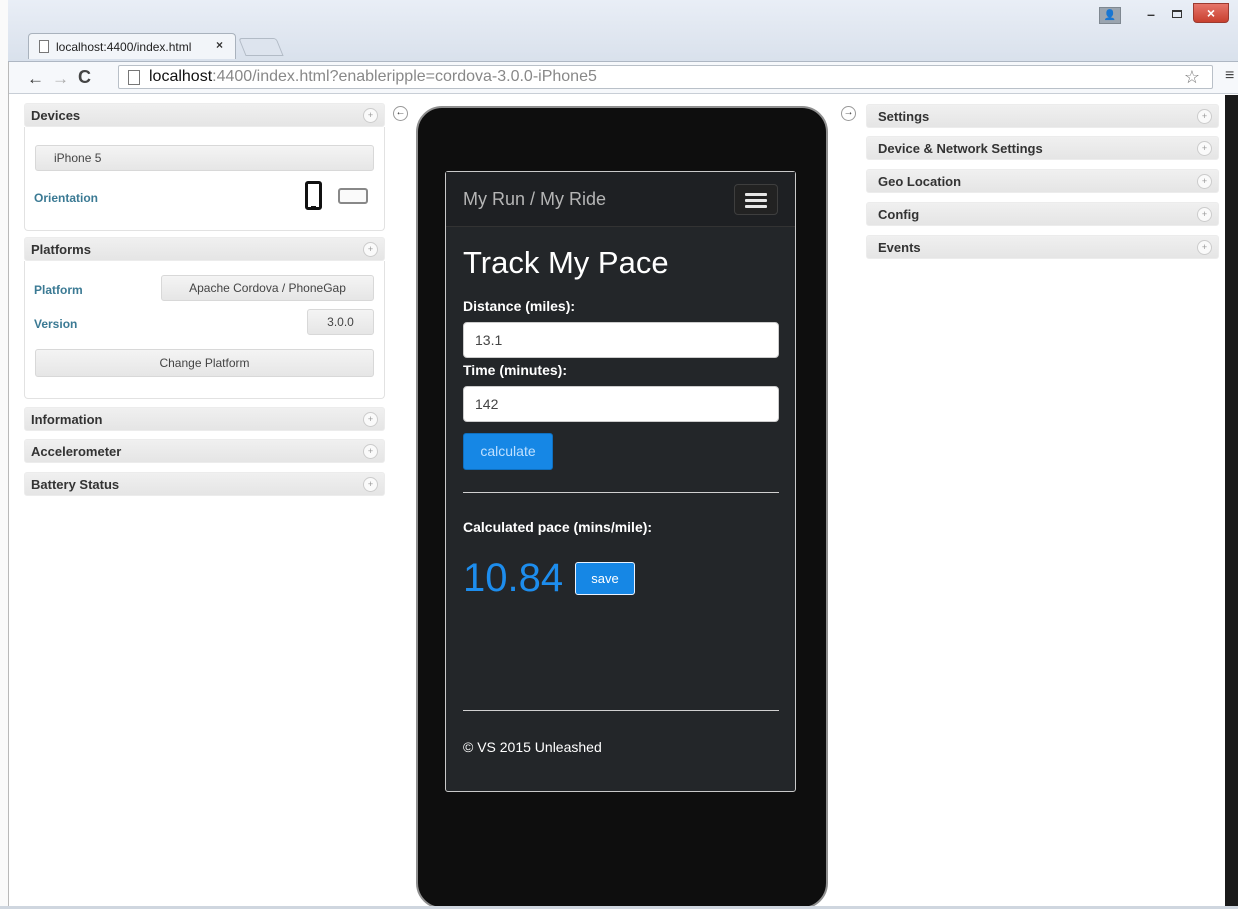 This screenshot has height=909, width=1238. What do you see at coordinates (1192, 77) in the screenshot?
I see `bookmark-star-icon: ☆` at bounding box center [1192, 77].